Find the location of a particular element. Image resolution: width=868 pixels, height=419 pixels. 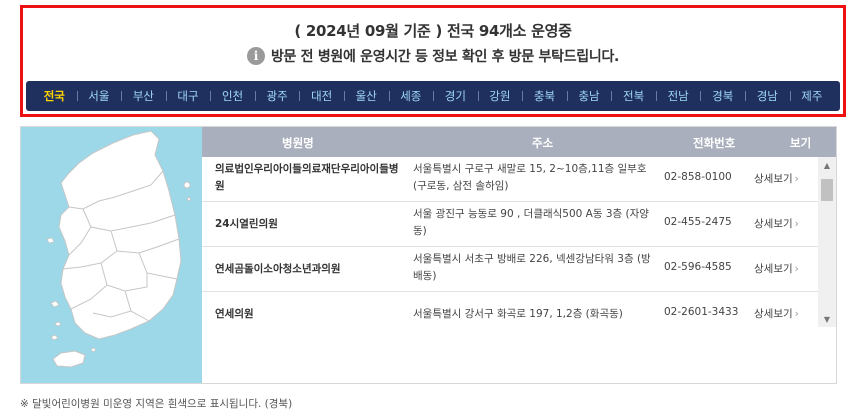

visit-notice-text: 방문 전 병원에 운영시간 등 정보 확인 후 방문 부탁드립니다. is located at coordinates (445, 57).